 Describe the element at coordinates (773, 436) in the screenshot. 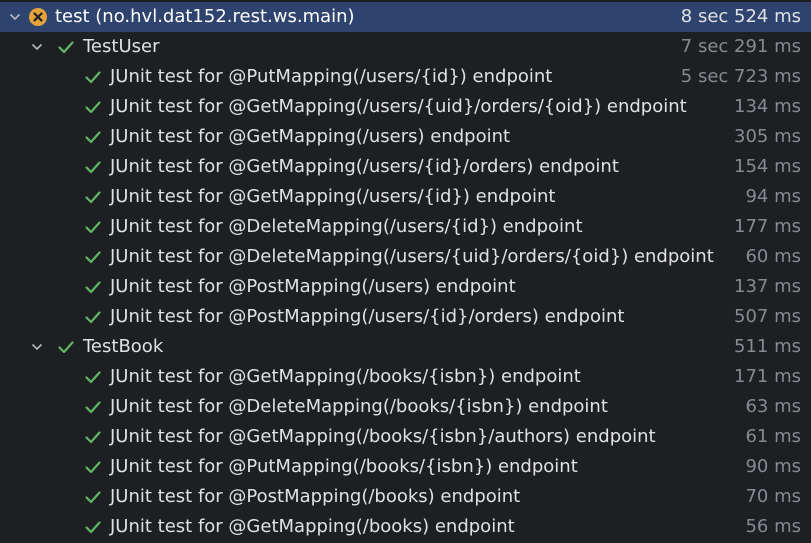

I see `test-duration: 61 ms` at that location.